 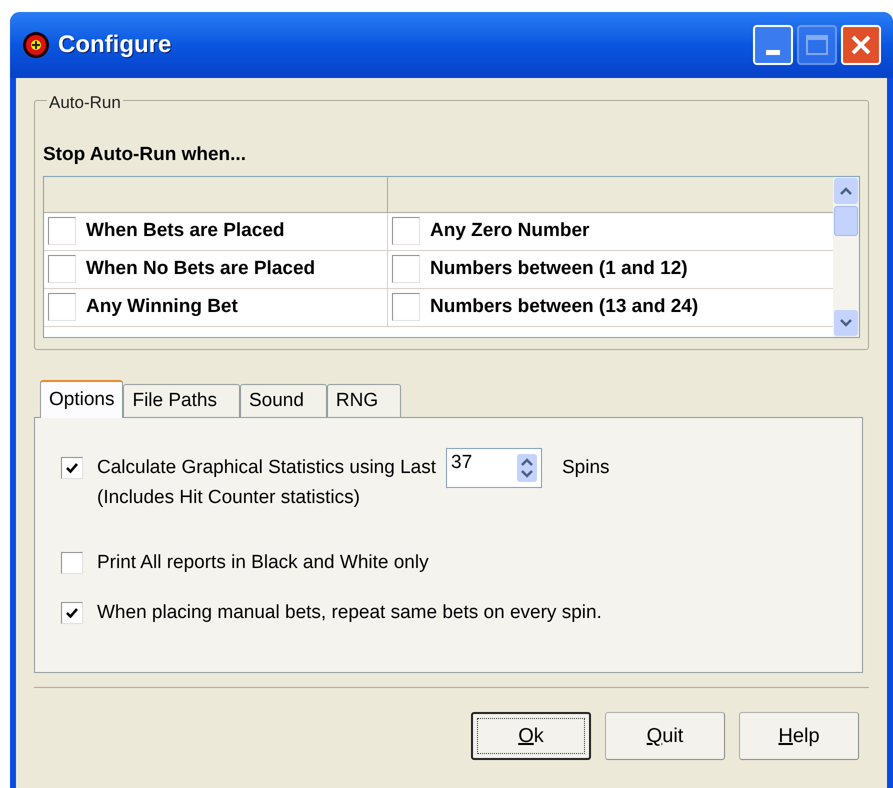 I want to click on condition-label: When No Bets are Placed, so click(x=201, y=268).